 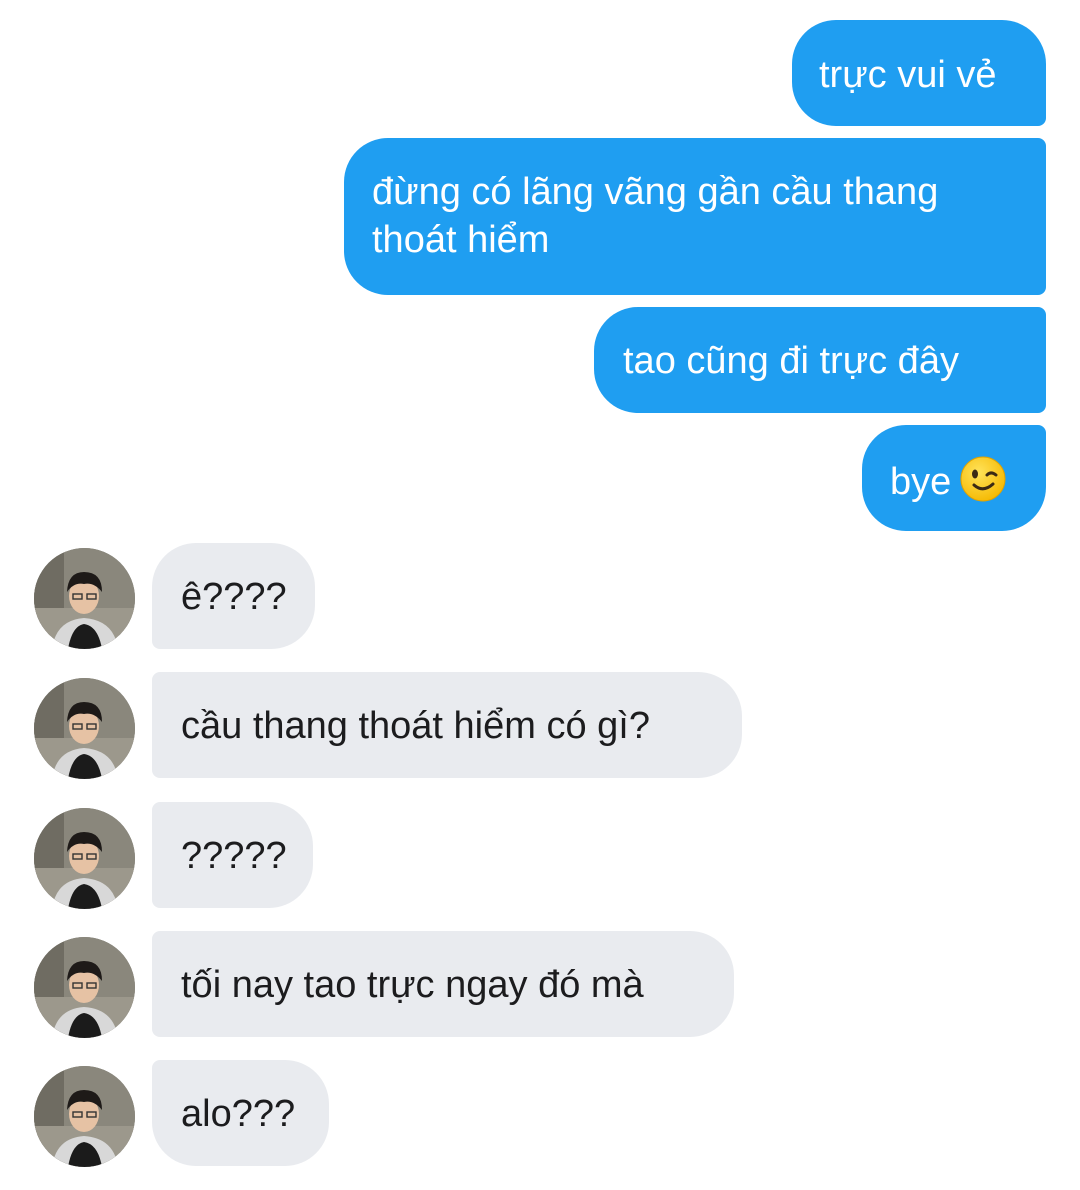 I want to click on incoming-message-text: alo???, so click(x=238, y=1114).